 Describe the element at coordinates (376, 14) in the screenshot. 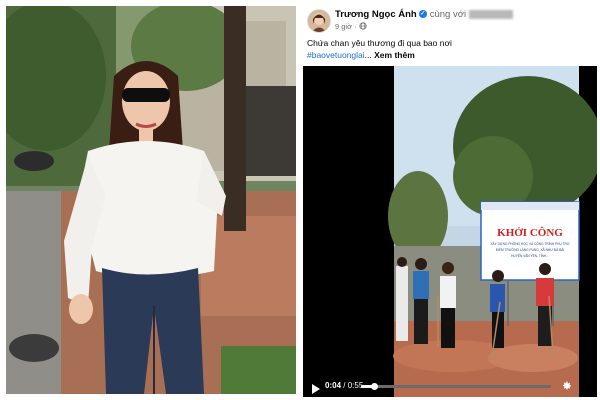

I see `author-name: Trương Ngọc Ánh` at that location.